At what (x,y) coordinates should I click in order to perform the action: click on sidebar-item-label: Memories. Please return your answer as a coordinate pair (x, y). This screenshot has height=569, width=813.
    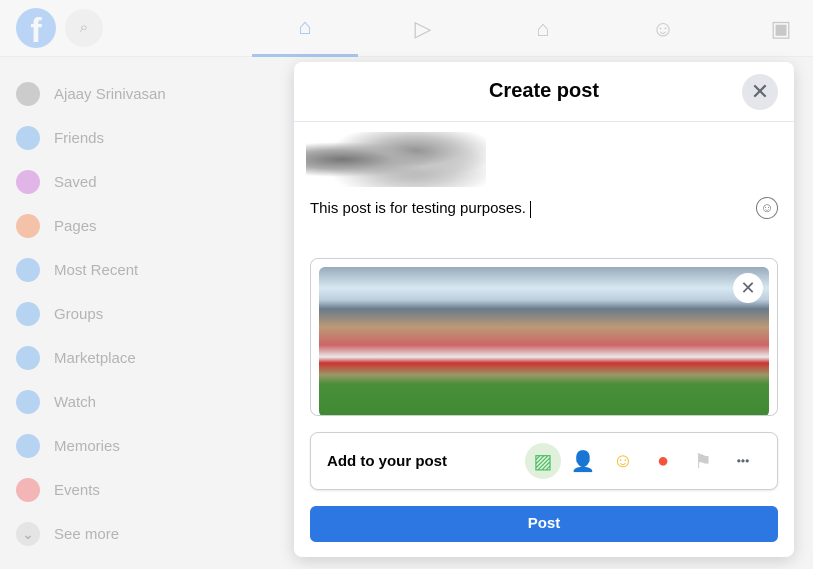
    Looking at the image, I should click on (87, 446).